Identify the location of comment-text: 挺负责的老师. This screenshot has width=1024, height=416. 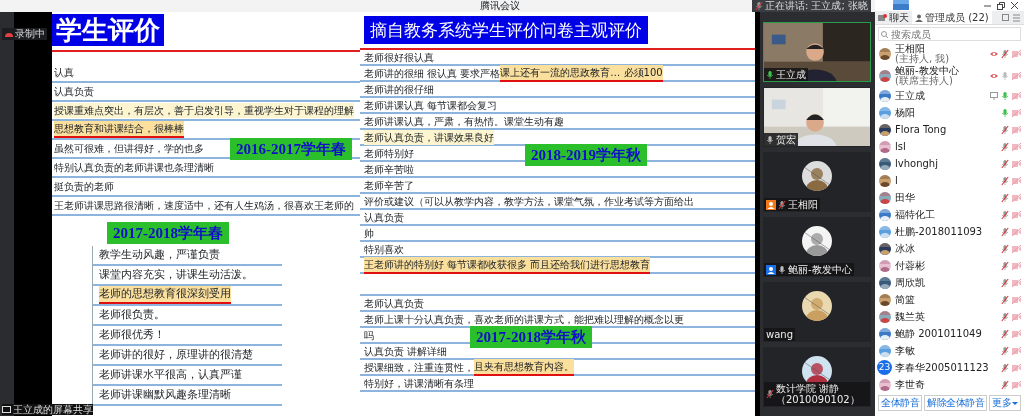
(84, 187).